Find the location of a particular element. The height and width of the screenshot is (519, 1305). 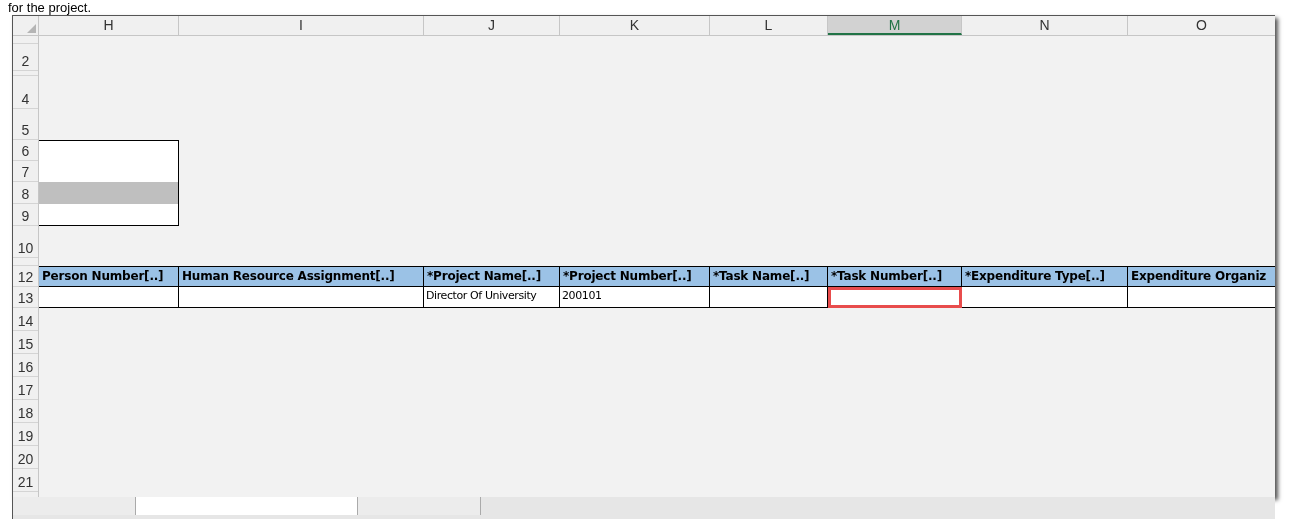

row-number: 18 is located at coordinates (25, 413).